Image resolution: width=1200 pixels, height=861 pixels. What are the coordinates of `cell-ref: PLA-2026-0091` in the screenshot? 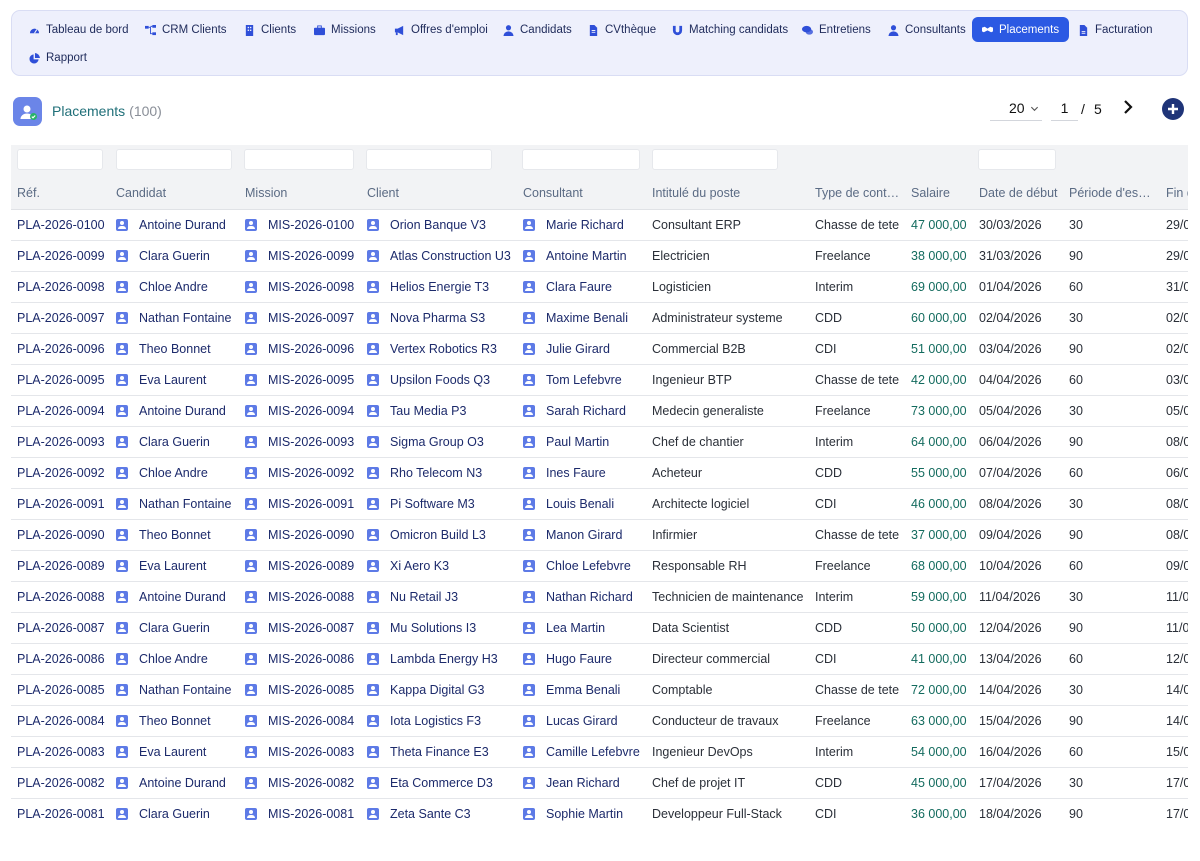 It's located at (65, 504).